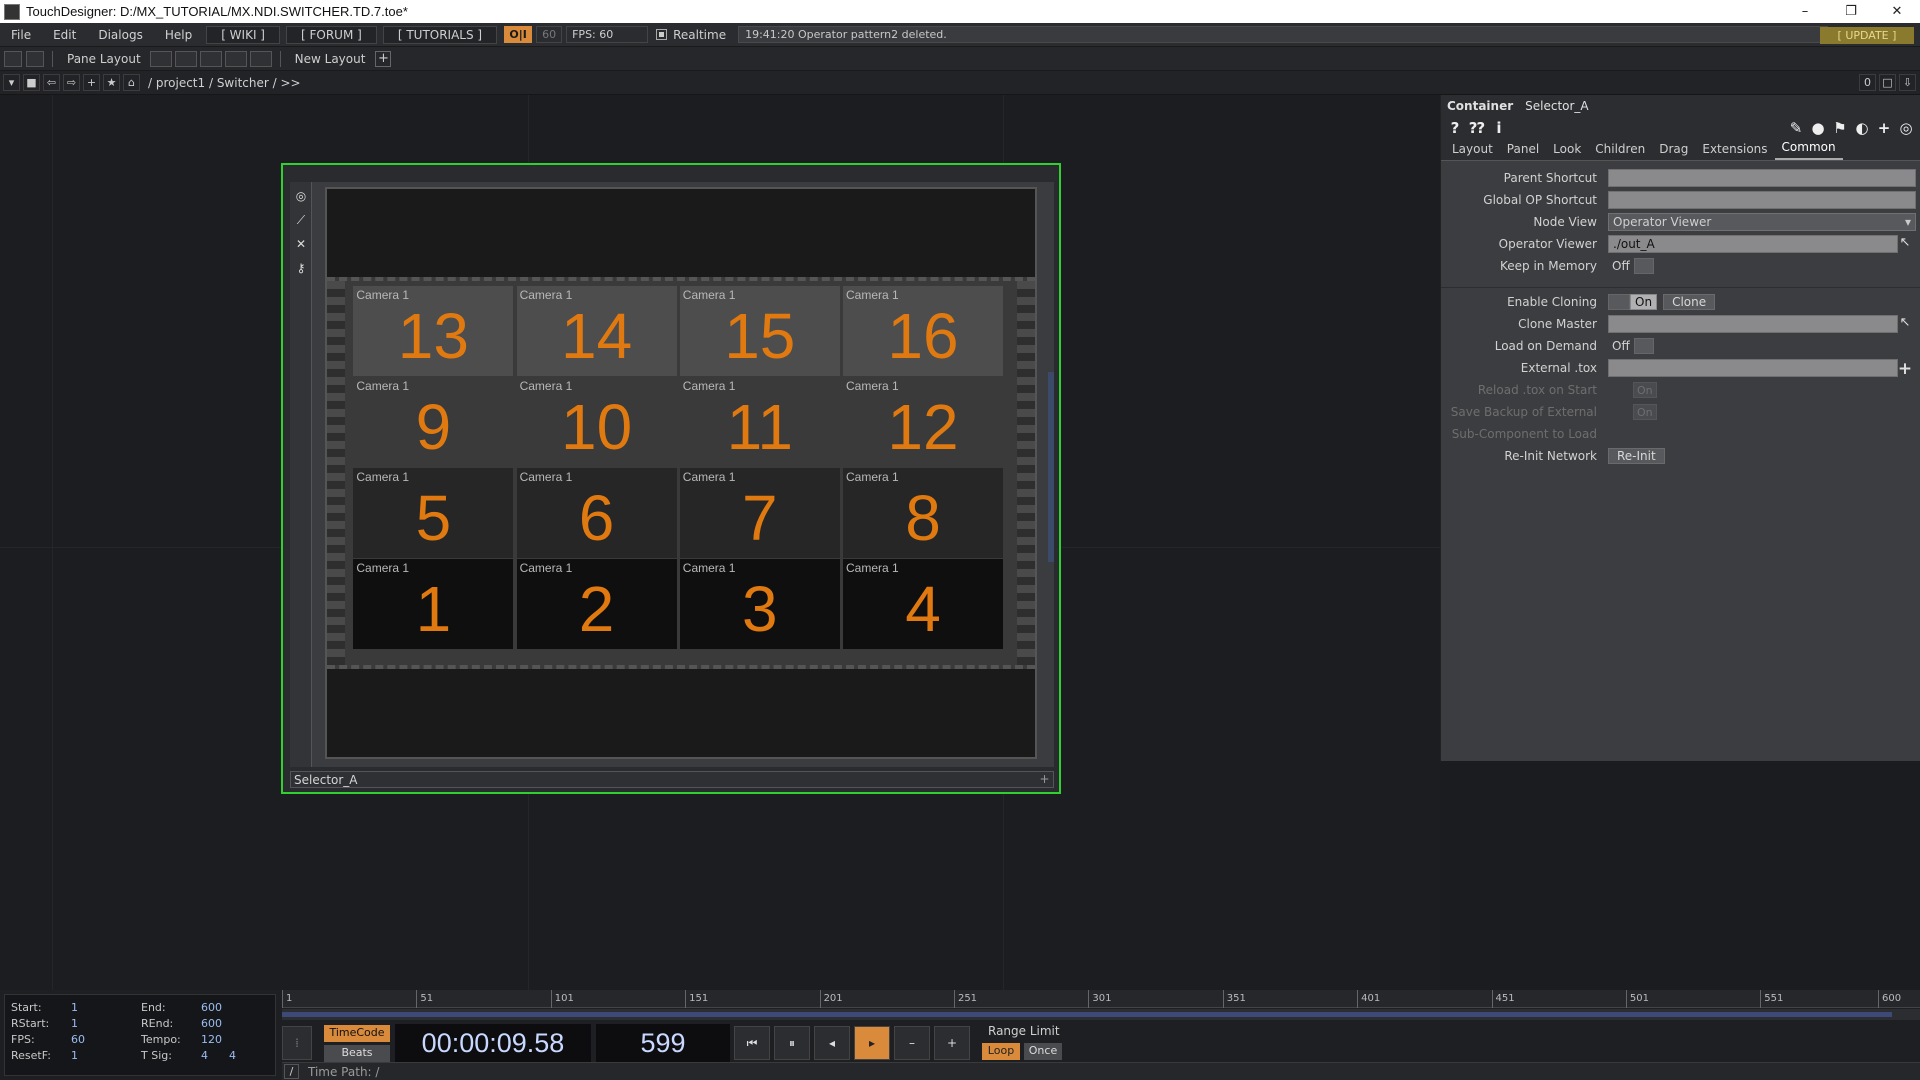 The width and height of the screenshot is (1920, 1080). What do you see at coordinates (1734, 151) in the screenshot?
I see `tab-extensions: Extensions` at bounding box center [1734, 151].